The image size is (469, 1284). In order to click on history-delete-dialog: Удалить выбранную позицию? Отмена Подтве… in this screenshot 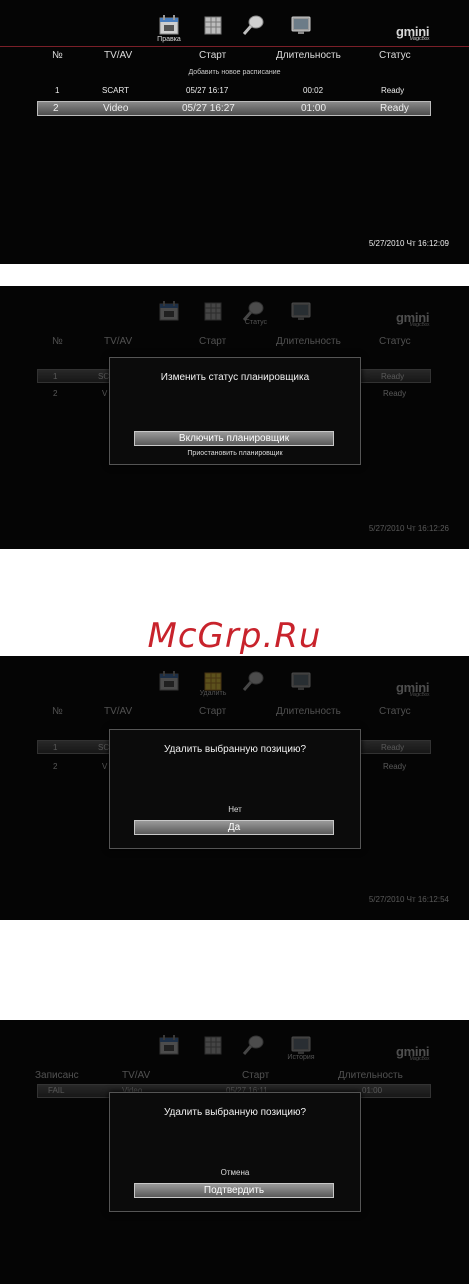, I will do `click(235, 1152)`.